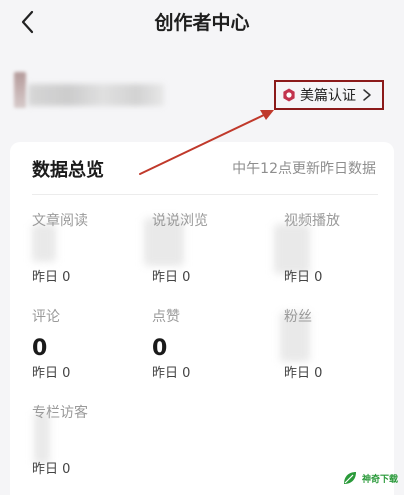 This screenshot has width=404, height=495. Describe the element at coordinates (379, 479) in the screenshot. I see `watermark-text: 神奇下载` at that location.